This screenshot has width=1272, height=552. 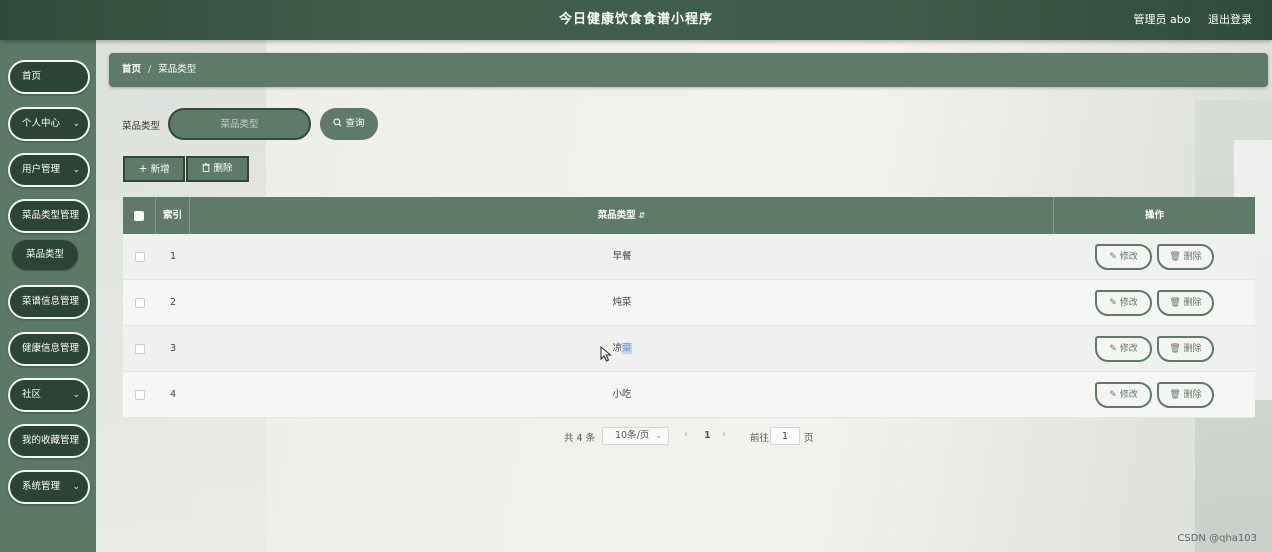 I want to click on sidebar-item-label: 菜品类型管理, so click(x=51, y=215).